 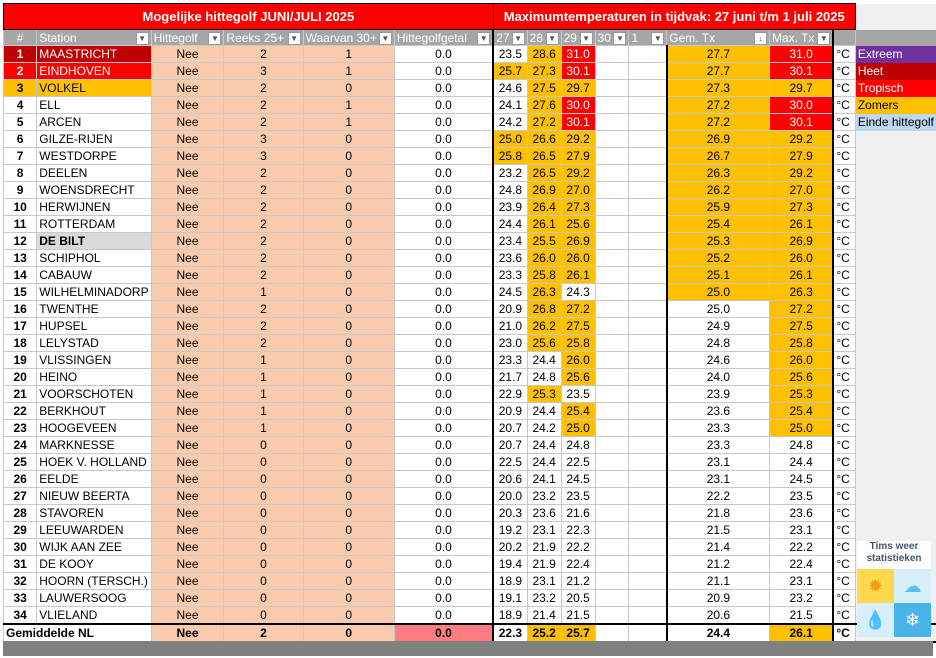 What do you see at coordinates (94, 615) in the screenshot?
I see `station-name: VLIELAND` at bounding box center [94, 615].